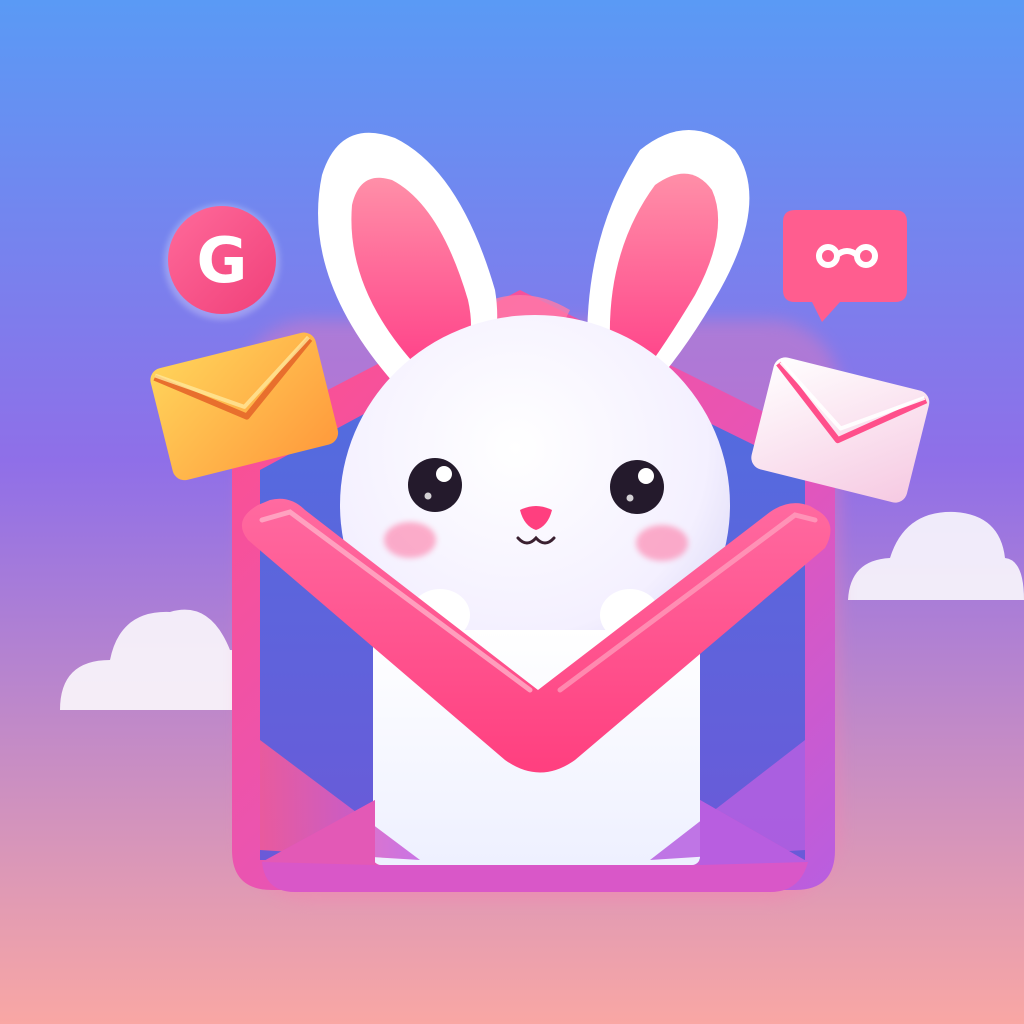 The width and height of the screenshot is (1024, 1024). I want to click on g-badge-letter: G, so click(222, 260).